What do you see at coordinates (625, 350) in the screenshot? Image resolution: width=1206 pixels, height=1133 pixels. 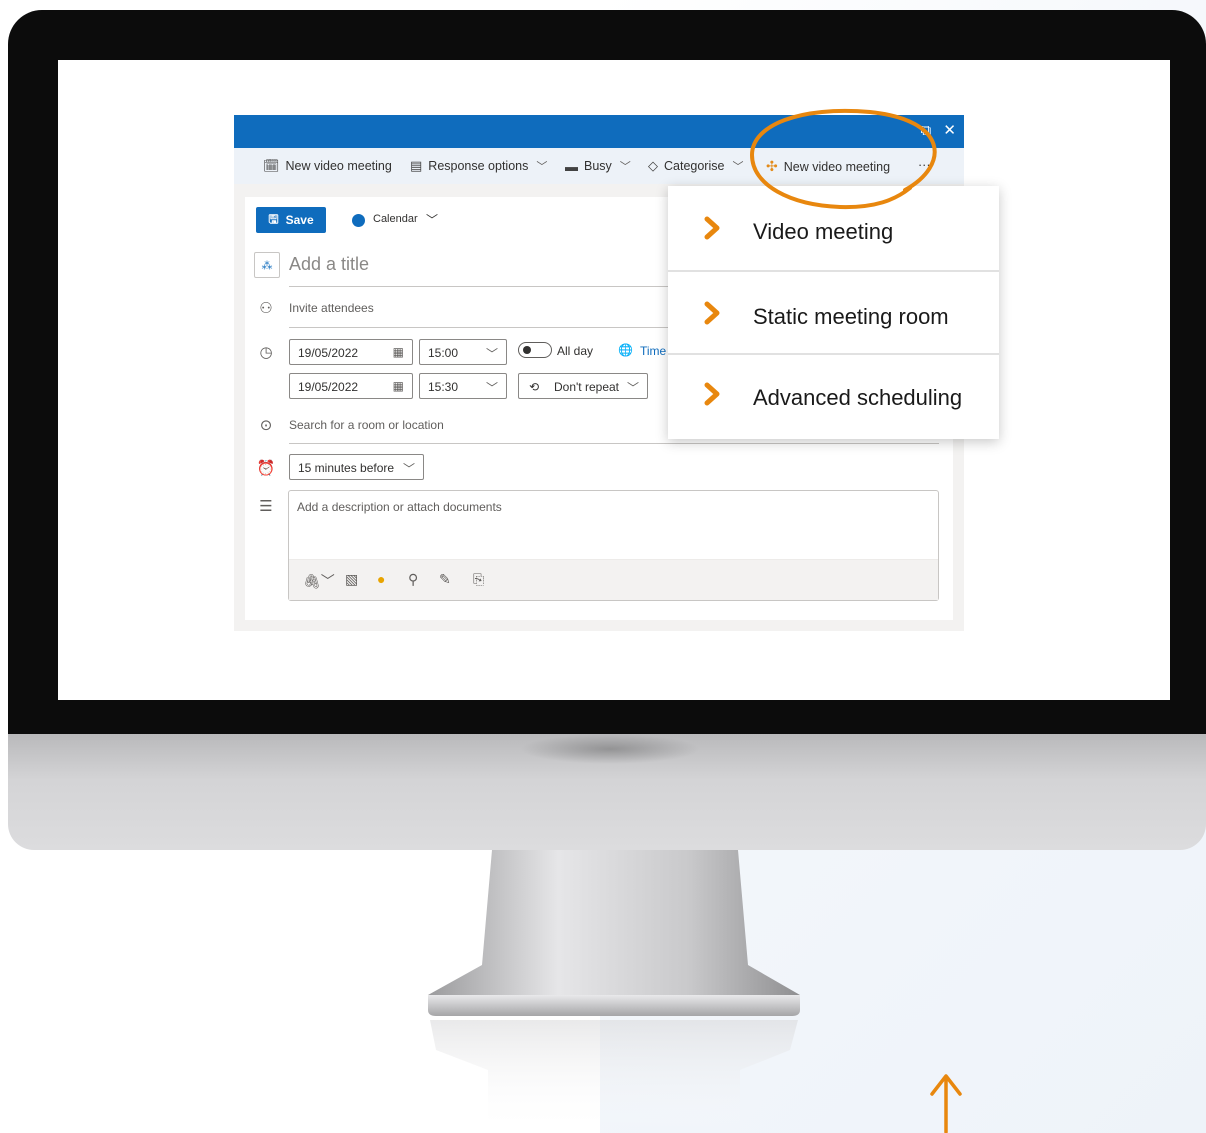 I see `globe-icon: 🌐` at bounding box center [625, 350].